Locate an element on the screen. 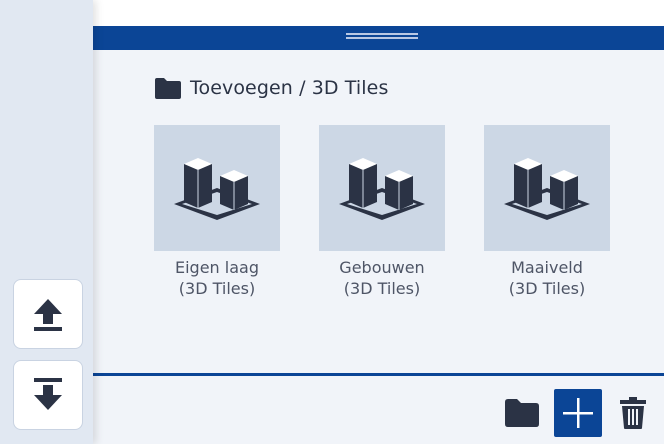 The image size is (664, 444). move-to-bottom-icon is located at coordinates (48, 394).